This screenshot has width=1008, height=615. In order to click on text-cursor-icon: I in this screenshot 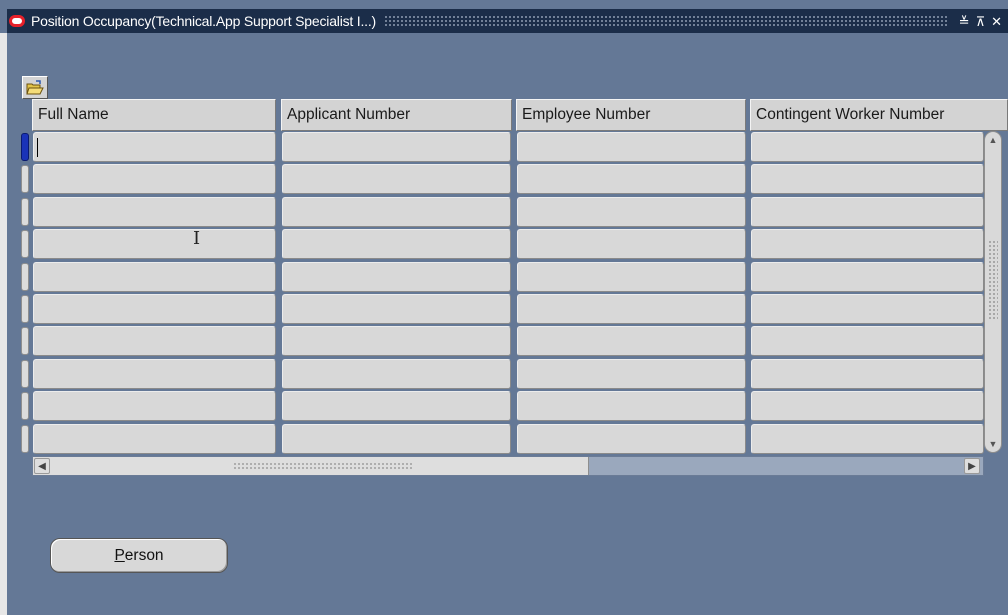, I will do `click(197, 238)`.